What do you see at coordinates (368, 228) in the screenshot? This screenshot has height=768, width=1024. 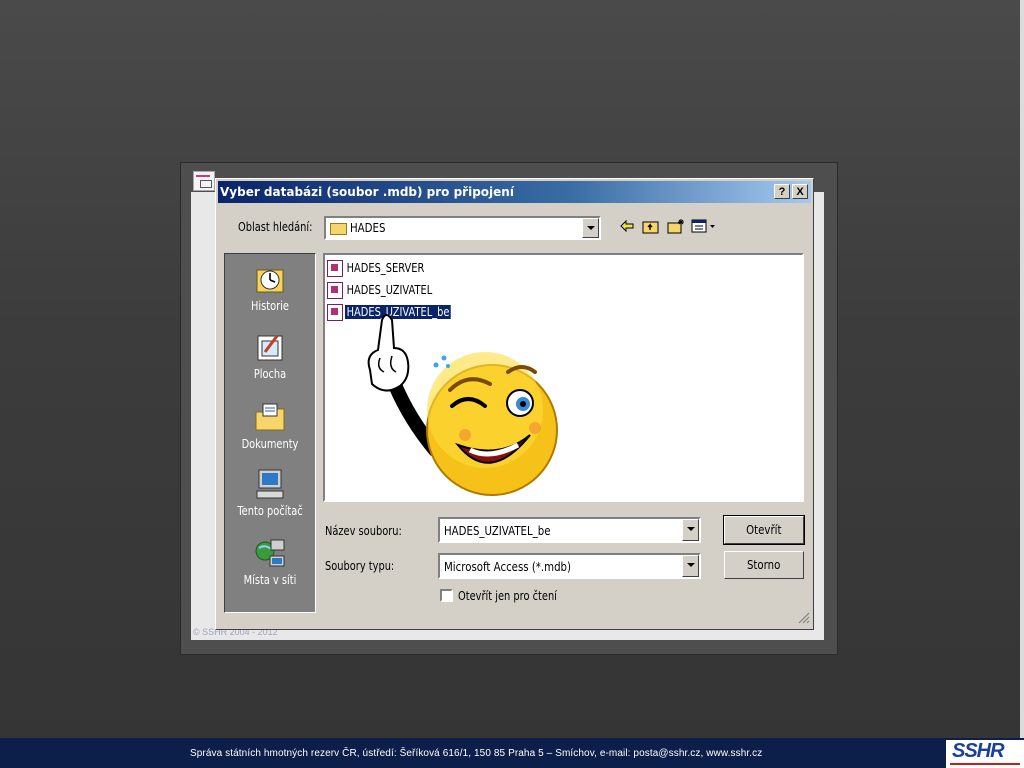 I see `look-in-value: HADES` at bounding box center [368, 228].